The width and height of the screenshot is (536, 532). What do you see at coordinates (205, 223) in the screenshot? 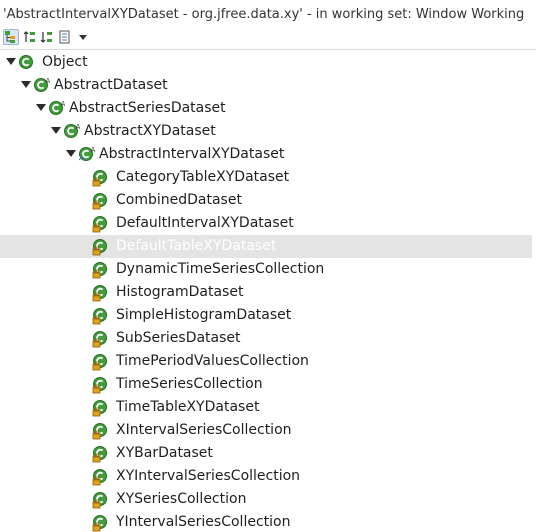
I see `tree-row-label: DefaultIntervalXYDataset` at bounding box center [205, 223].